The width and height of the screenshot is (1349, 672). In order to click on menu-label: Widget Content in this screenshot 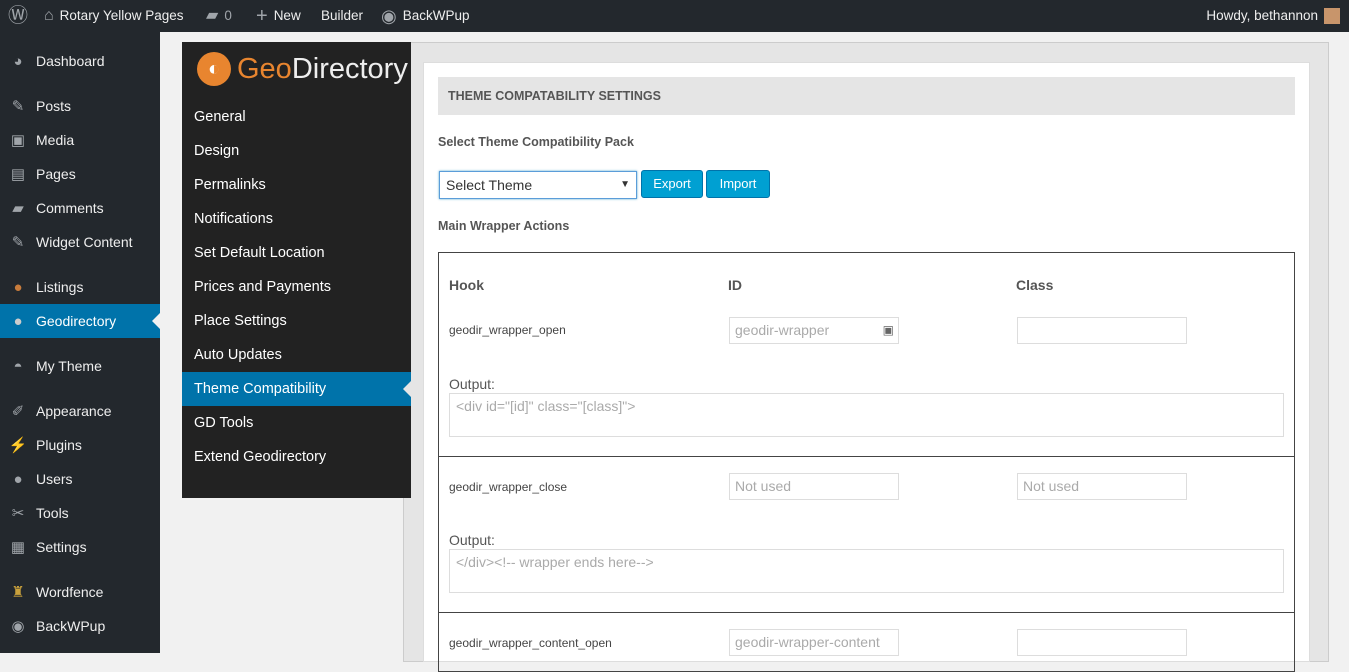, I will do `click(84, 242)`.